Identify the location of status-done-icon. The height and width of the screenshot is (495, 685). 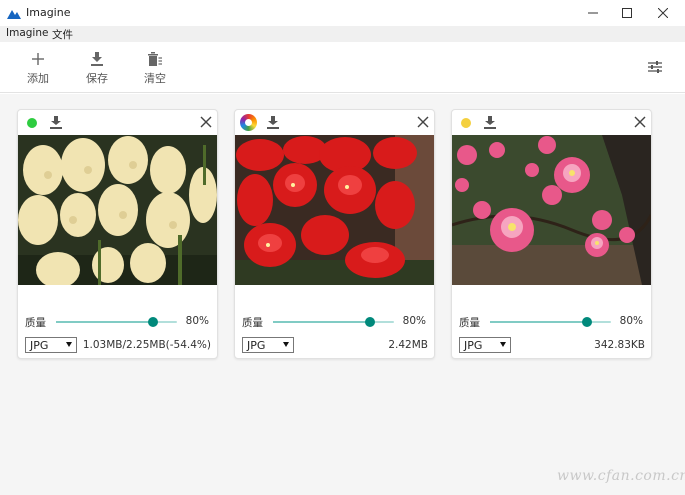
(32, 123).